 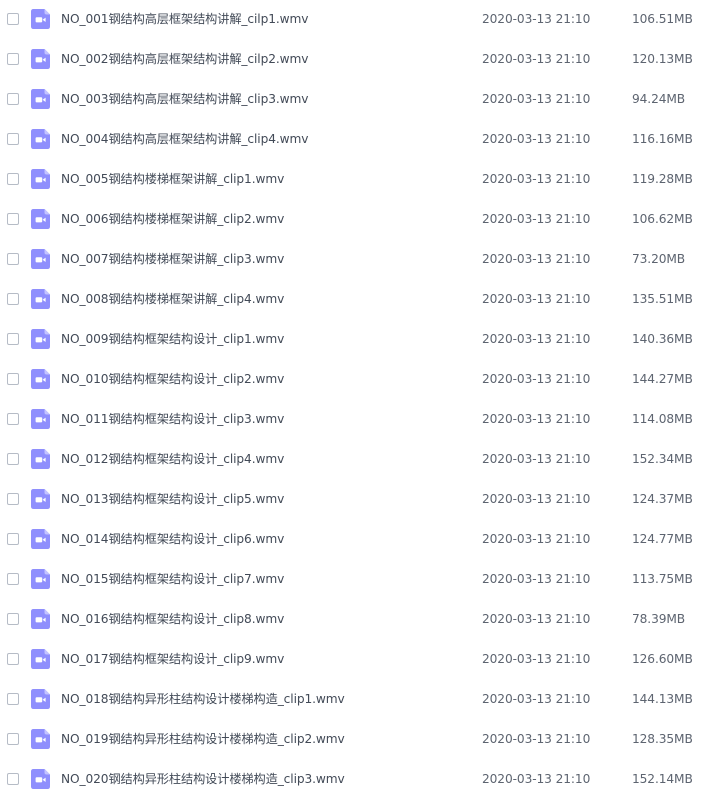 I want to click on file-name: NO_016钢结构框架结构设计_clip8.wmv, so click(x=172, y=619).